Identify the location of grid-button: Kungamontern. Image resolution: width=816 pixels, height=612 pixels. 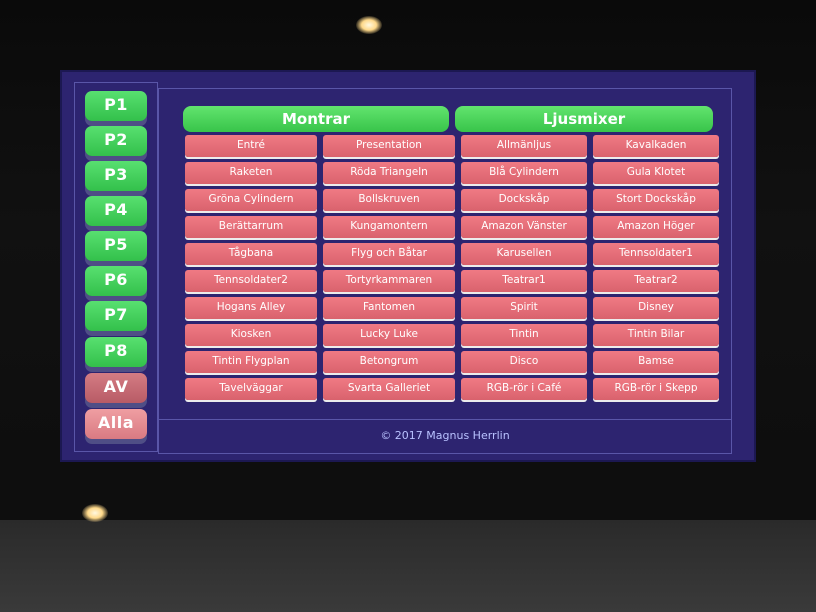
(389, 227).